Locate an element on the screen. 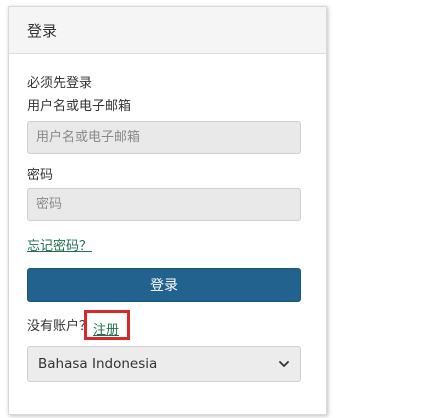  password-label: 密码 is located at coordinates (40, 175).